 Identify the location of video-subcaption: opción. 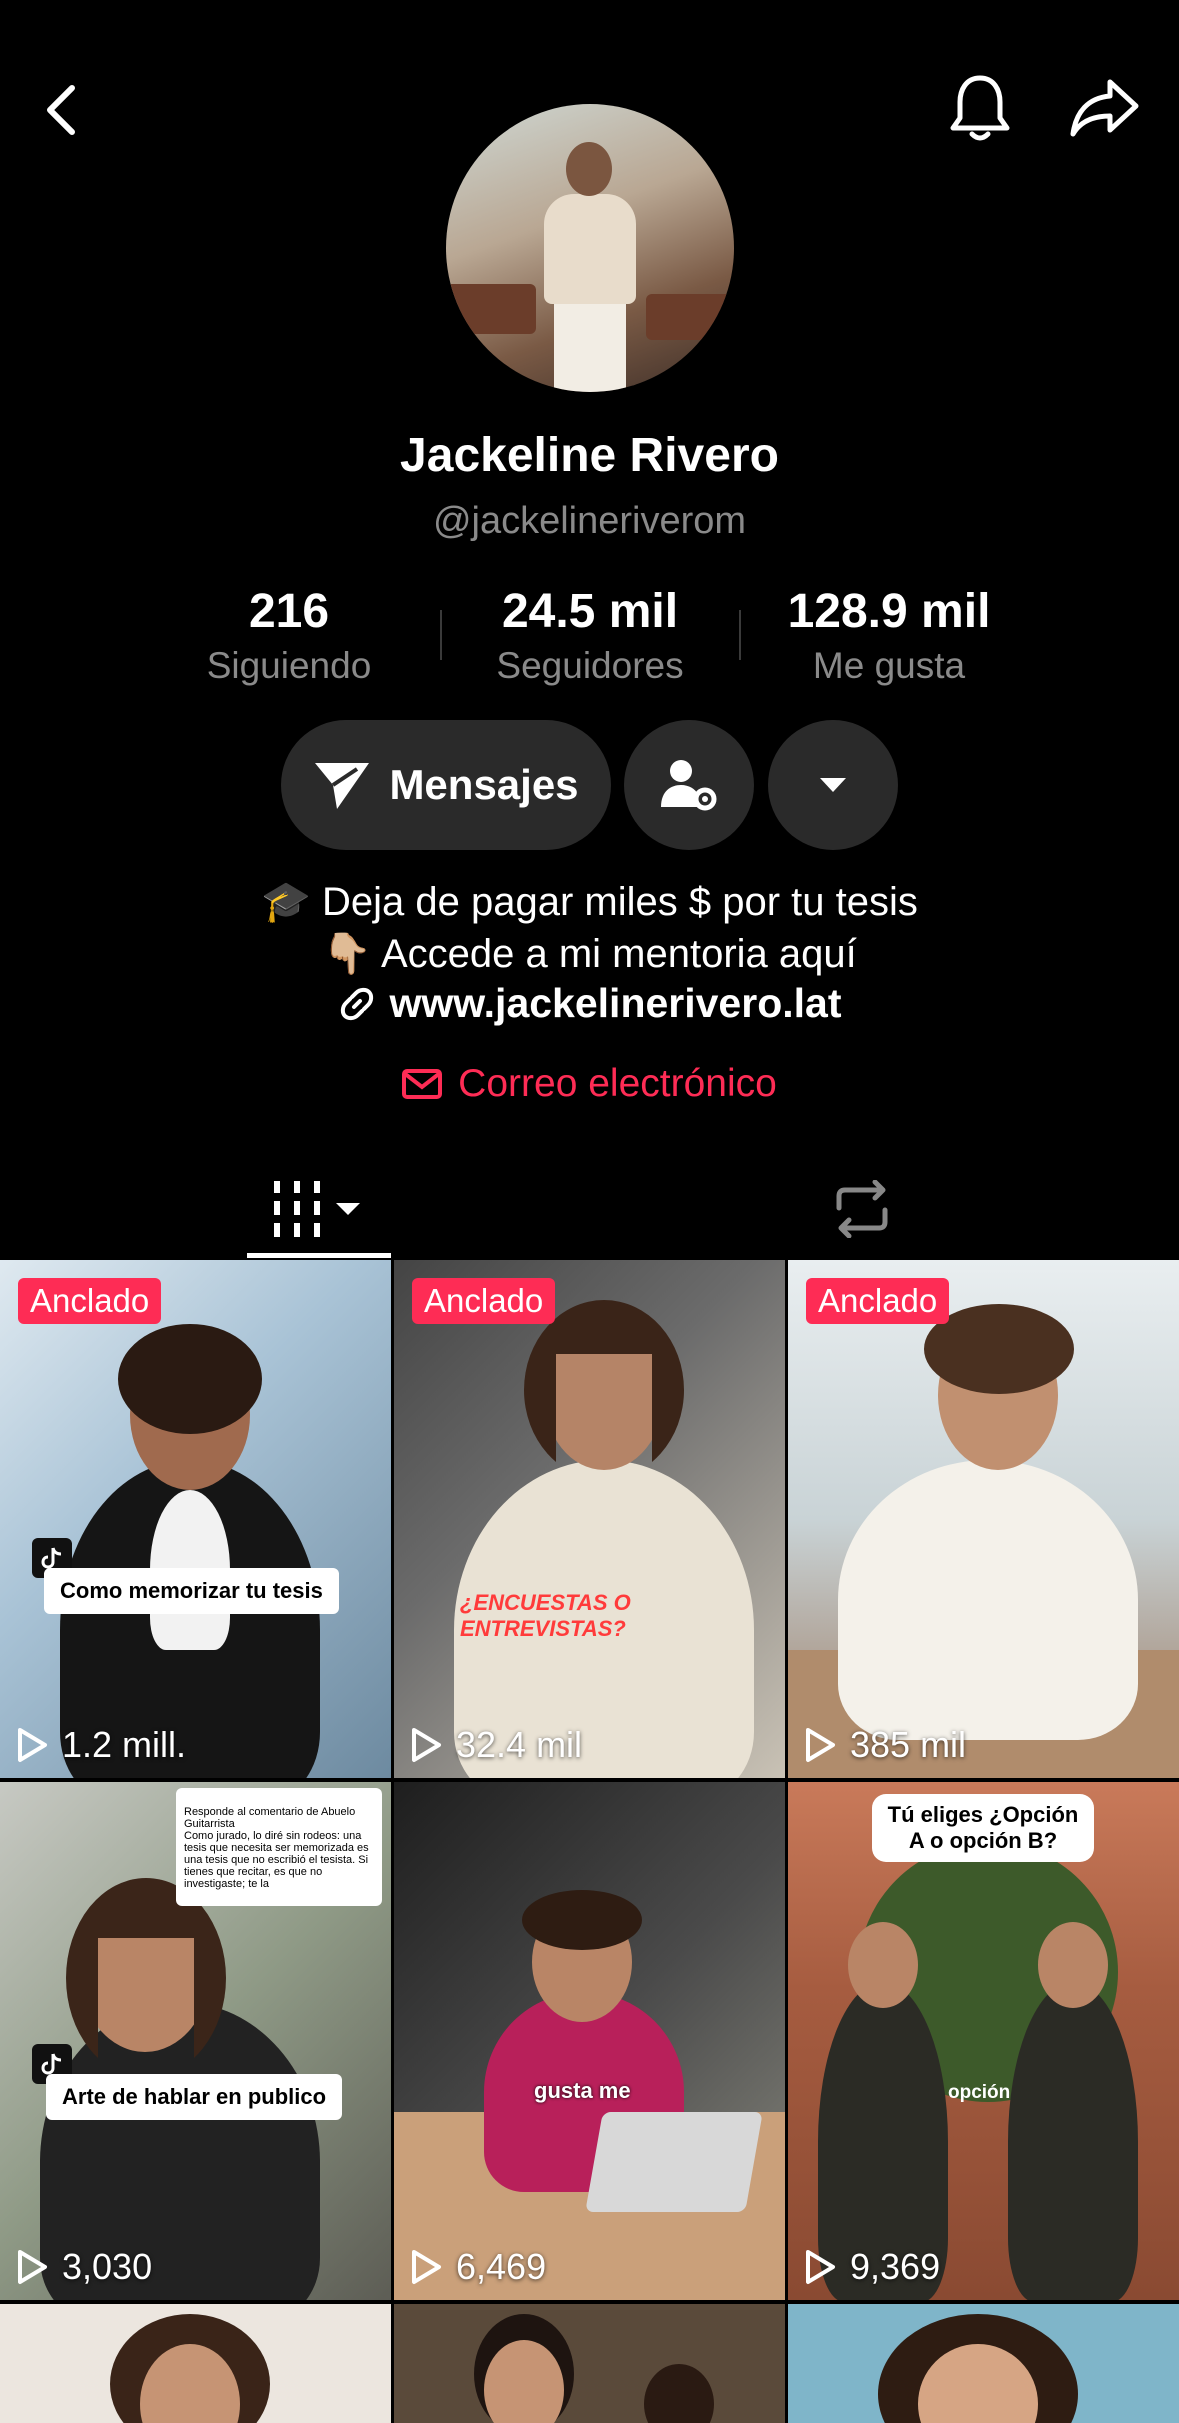
(979, 2092).